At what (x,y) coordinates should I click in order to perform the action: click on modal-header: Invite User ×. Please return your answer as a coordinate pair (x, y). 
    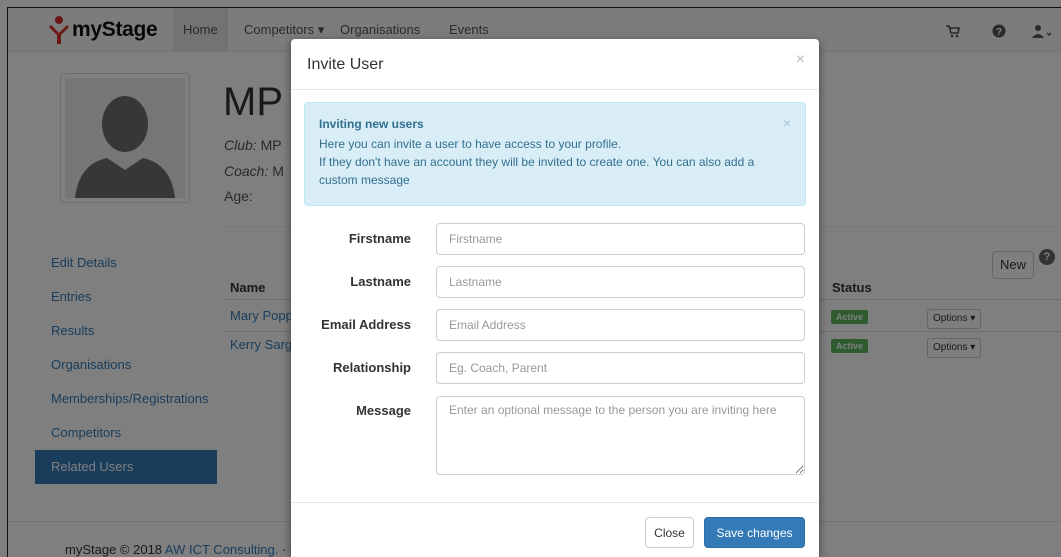
    Looking at the image, I should click on (555, 64).